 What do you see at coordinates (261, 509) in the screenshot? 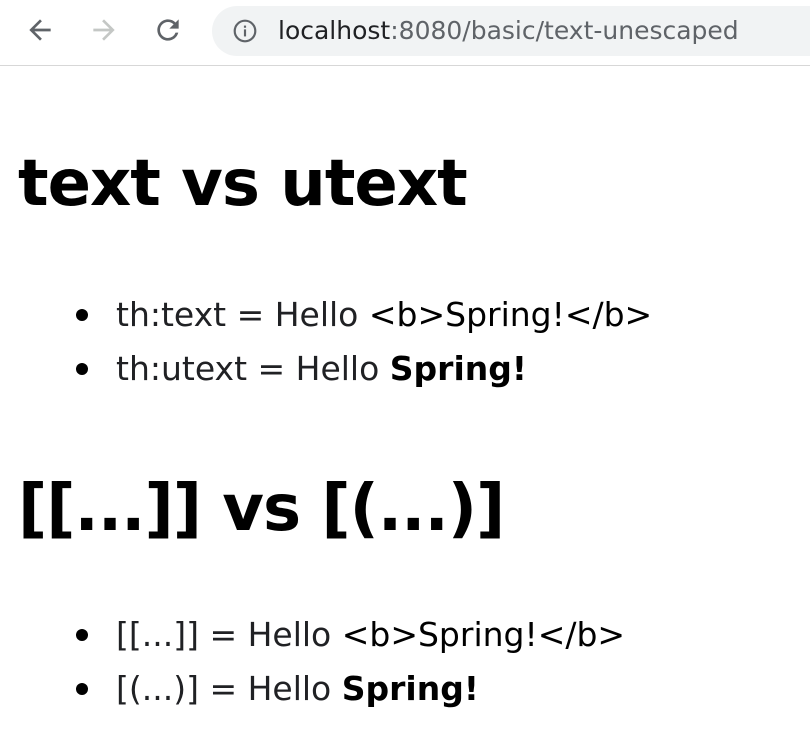
I see `section-title-inline-expressions: [[...]] vs [(...)]` at bounding box center [261, 509].